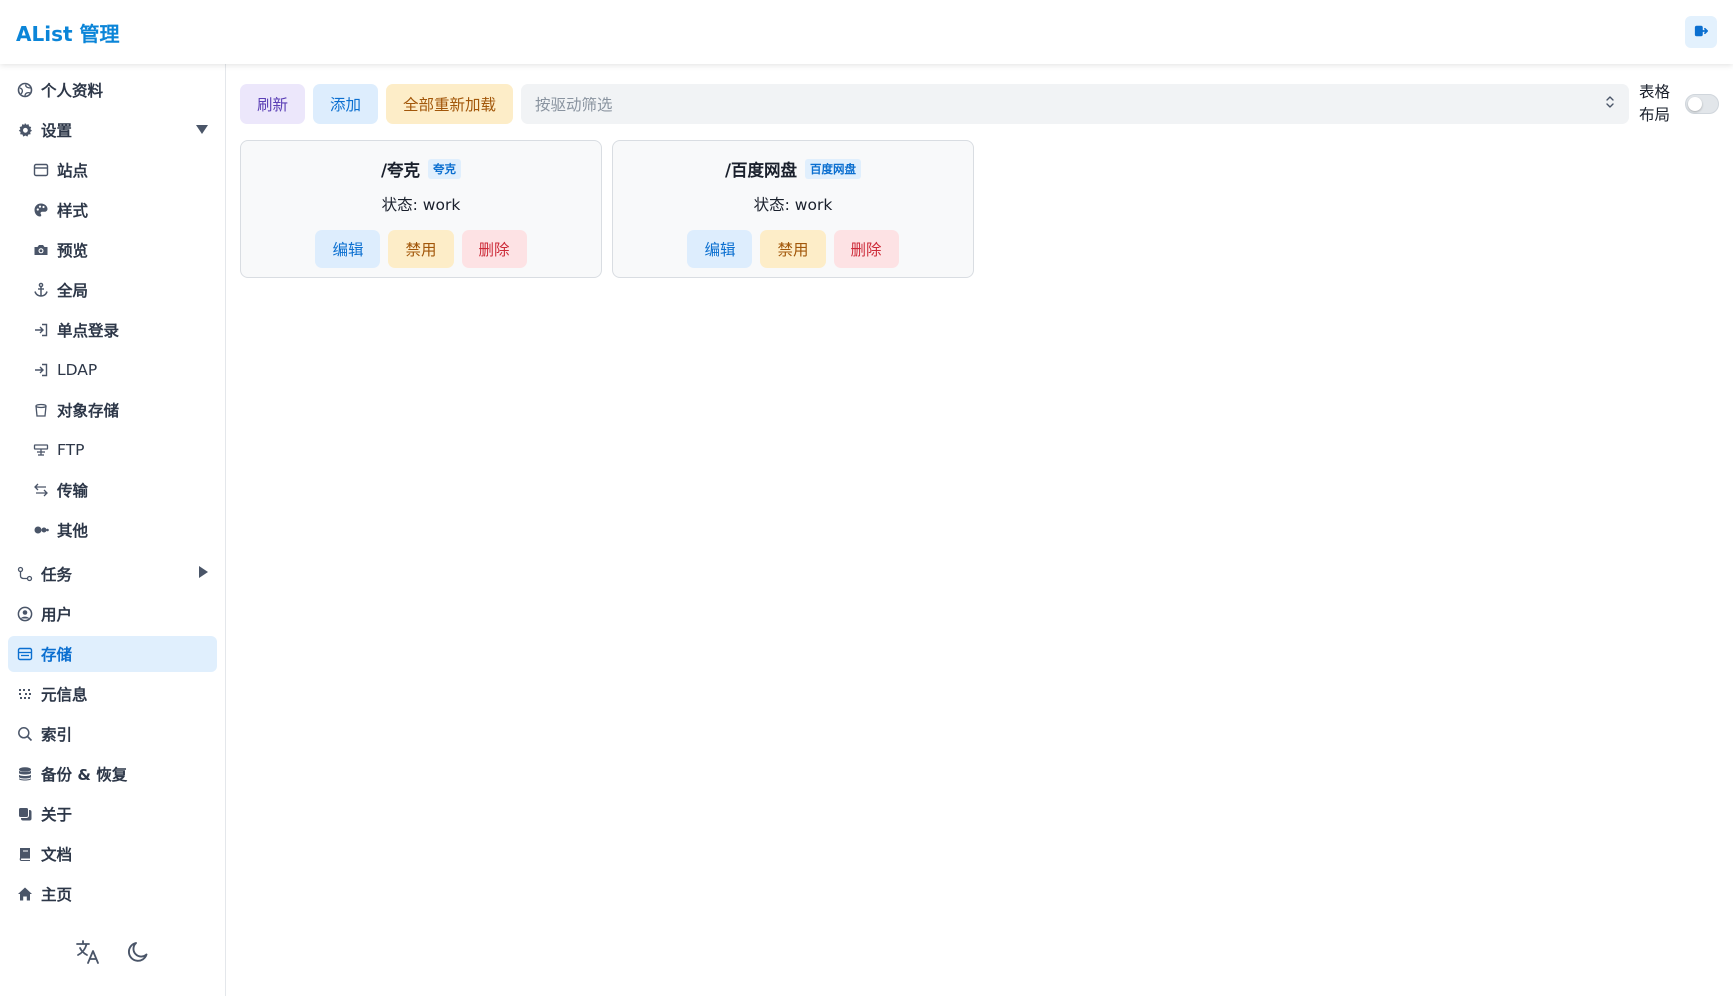  Describe the element at coordinates (88, 411) in the screenshot. I see `sidebar-item-label: 对象存储` at that location.